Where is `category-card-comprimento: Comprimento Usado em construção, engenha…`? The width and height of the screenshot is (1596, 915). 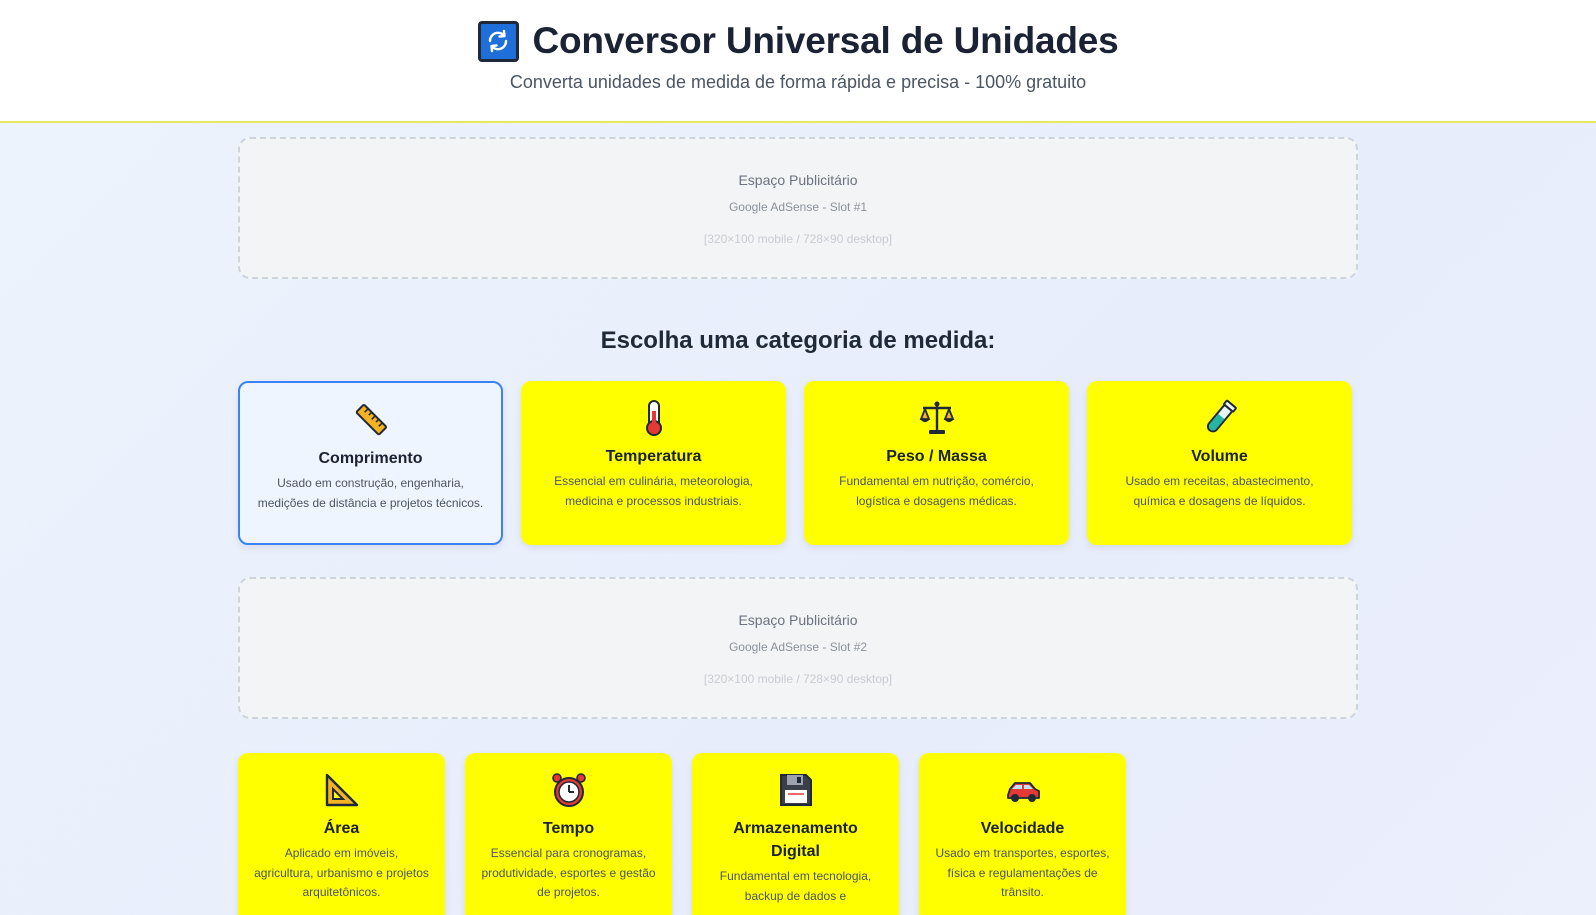
category-card-comprimento: Comprimento Usado em construção, engenha… is located at coordinates (370, 463).